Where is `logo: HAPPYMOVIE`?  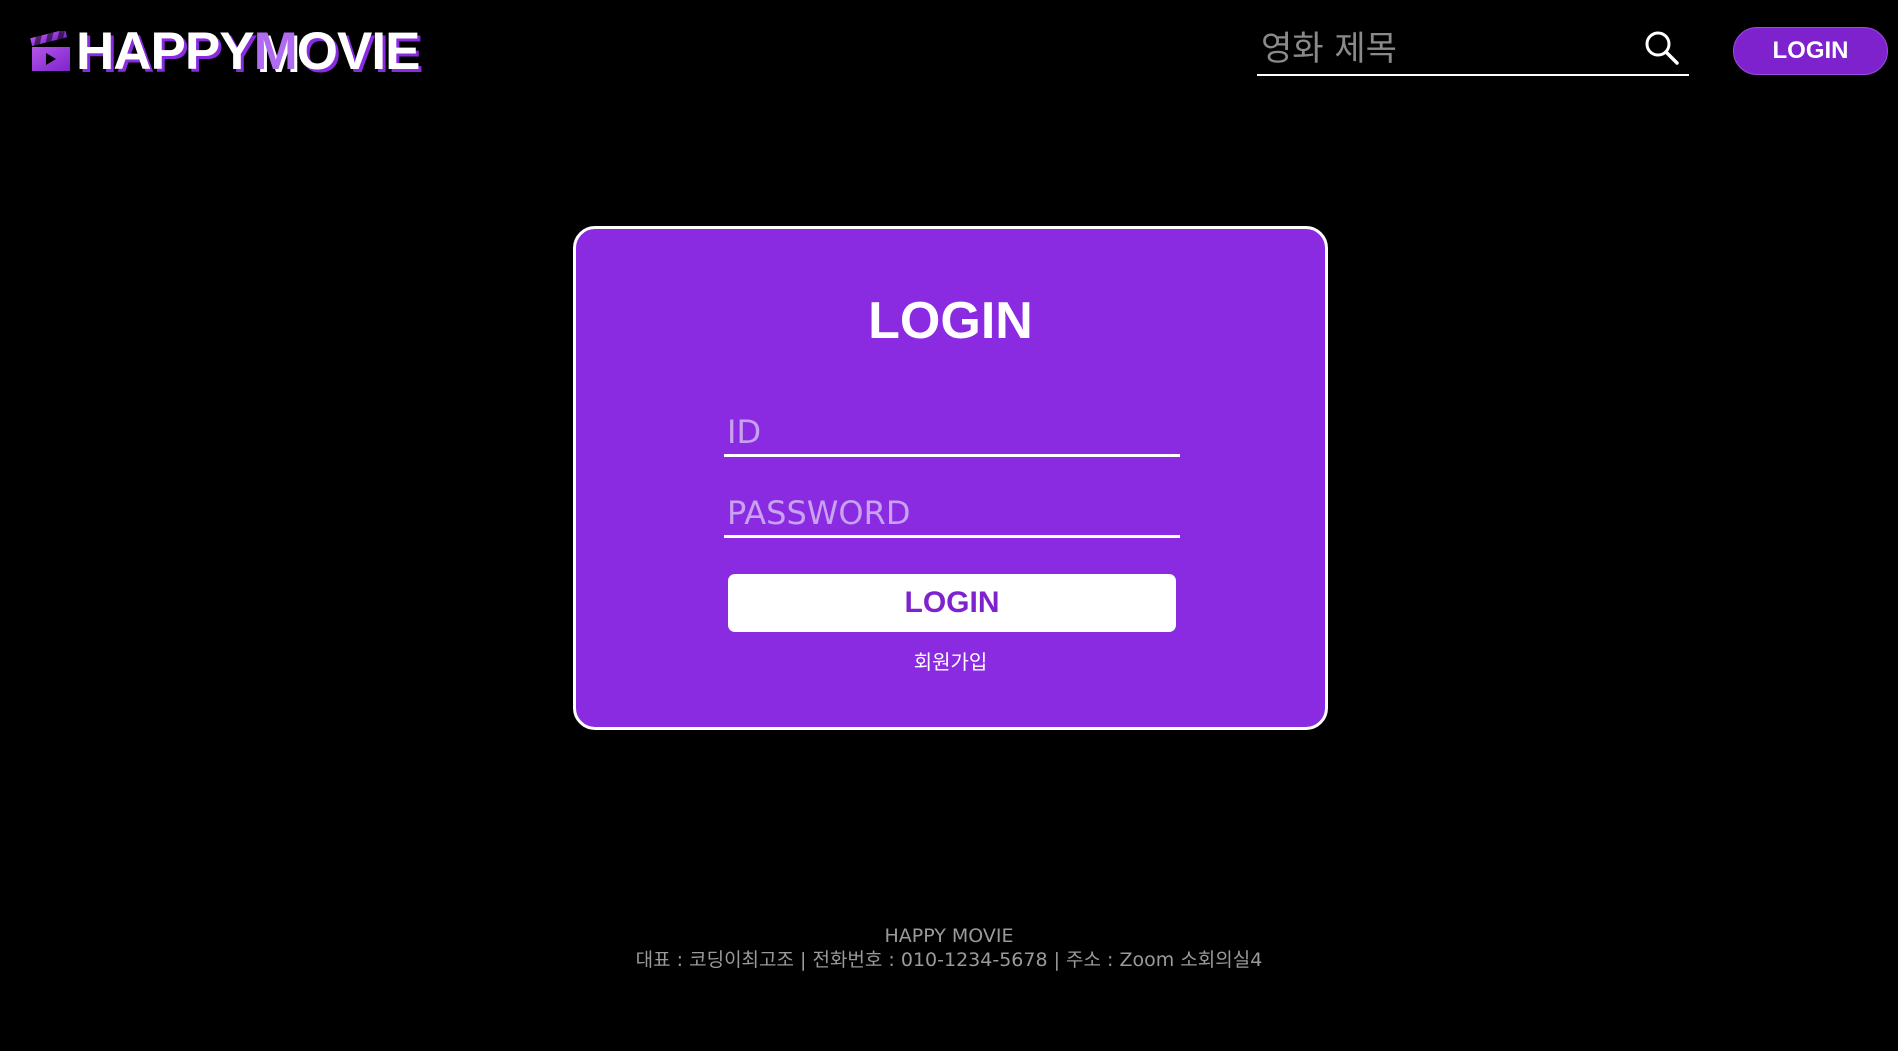
logo: HAPPYMOVIE is located at coordinates (225, 51).